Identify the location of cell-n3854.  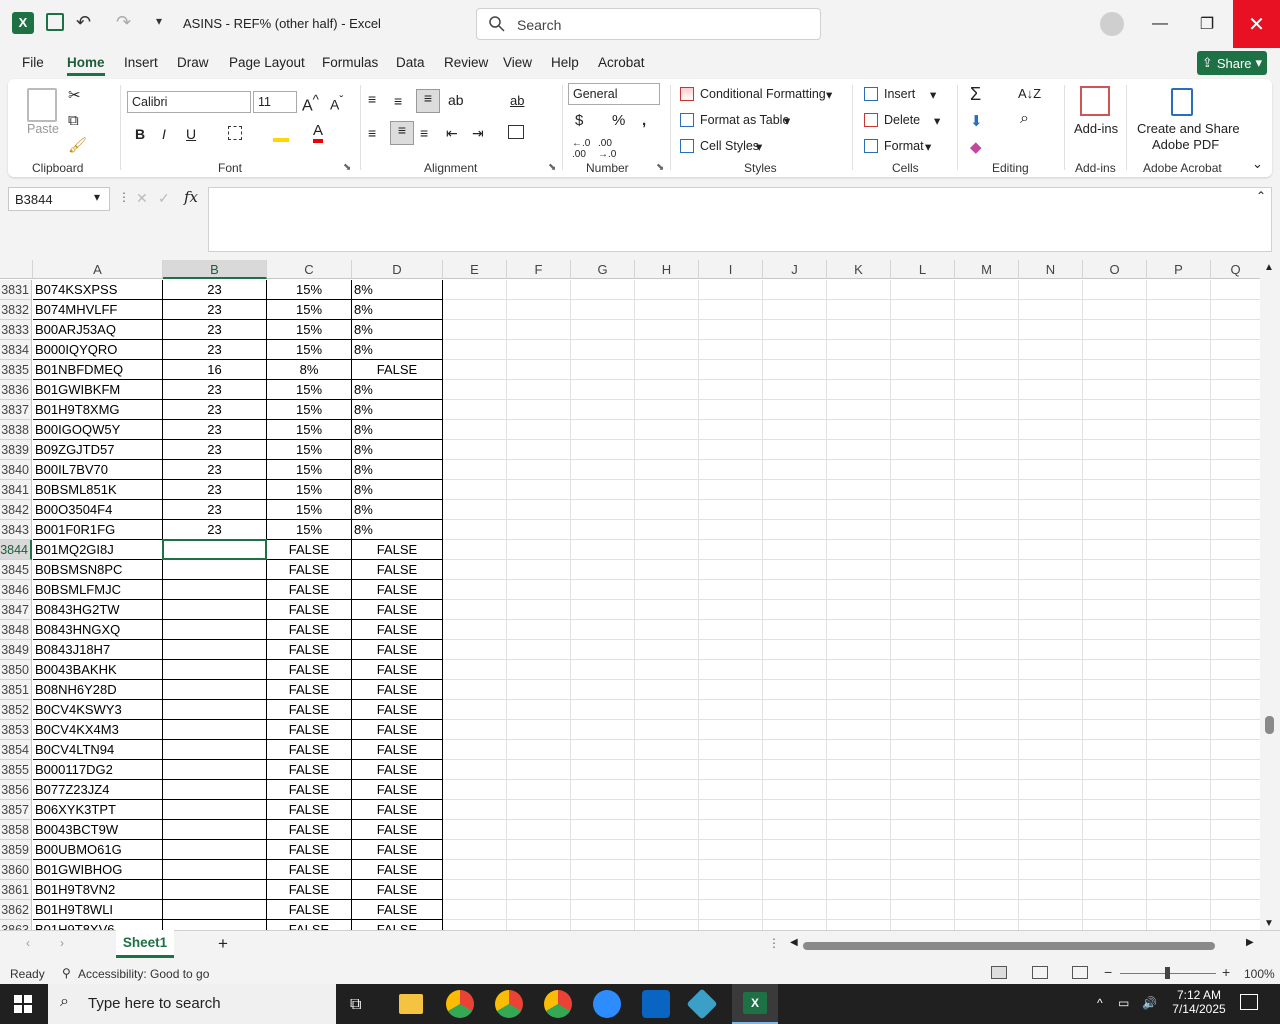
(1051, 750).